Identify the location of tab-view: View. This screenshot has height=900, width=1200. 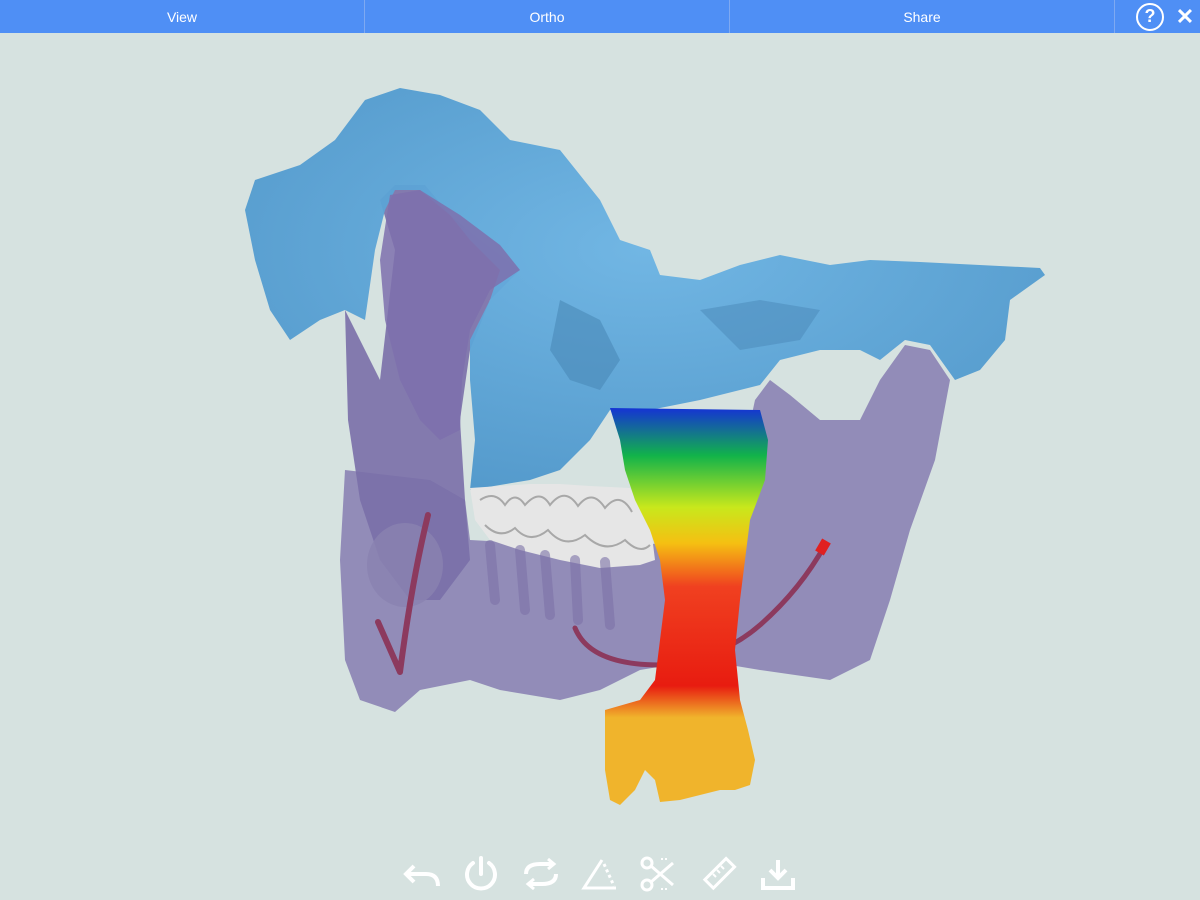
(182, 16).